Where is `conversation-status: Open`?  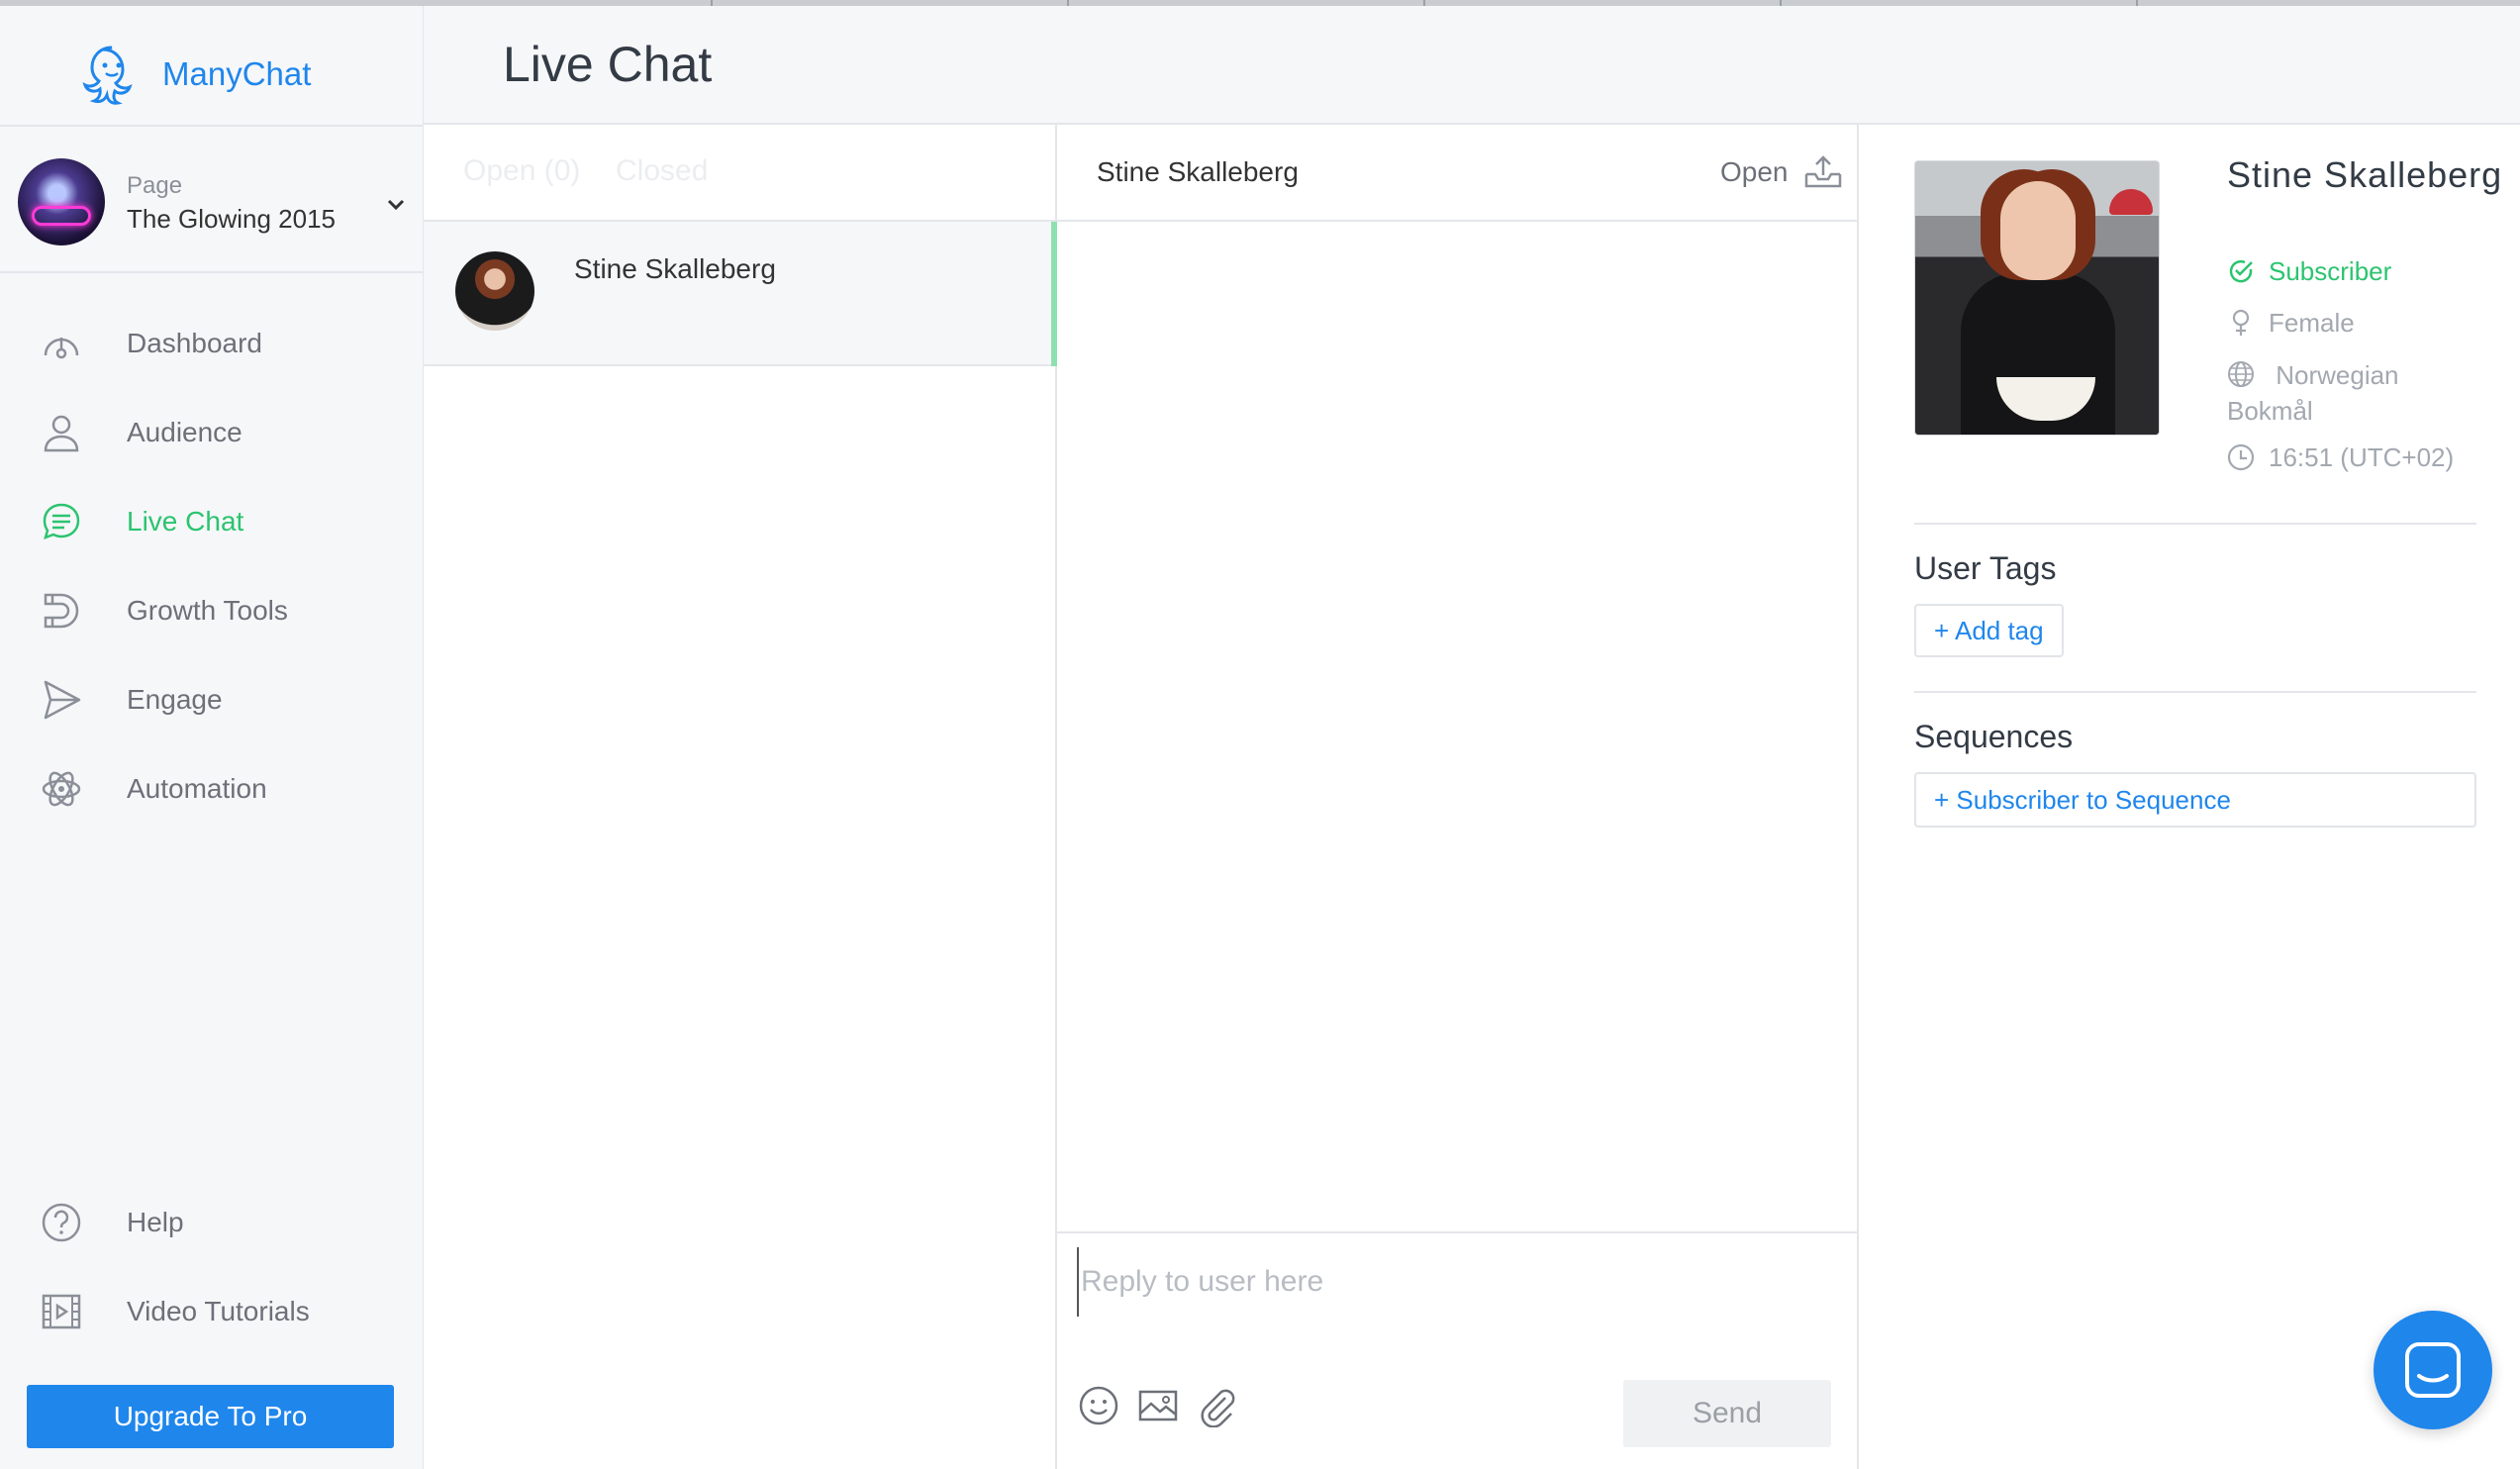
conversation-status: Open is located at coordinates (1754, 172).